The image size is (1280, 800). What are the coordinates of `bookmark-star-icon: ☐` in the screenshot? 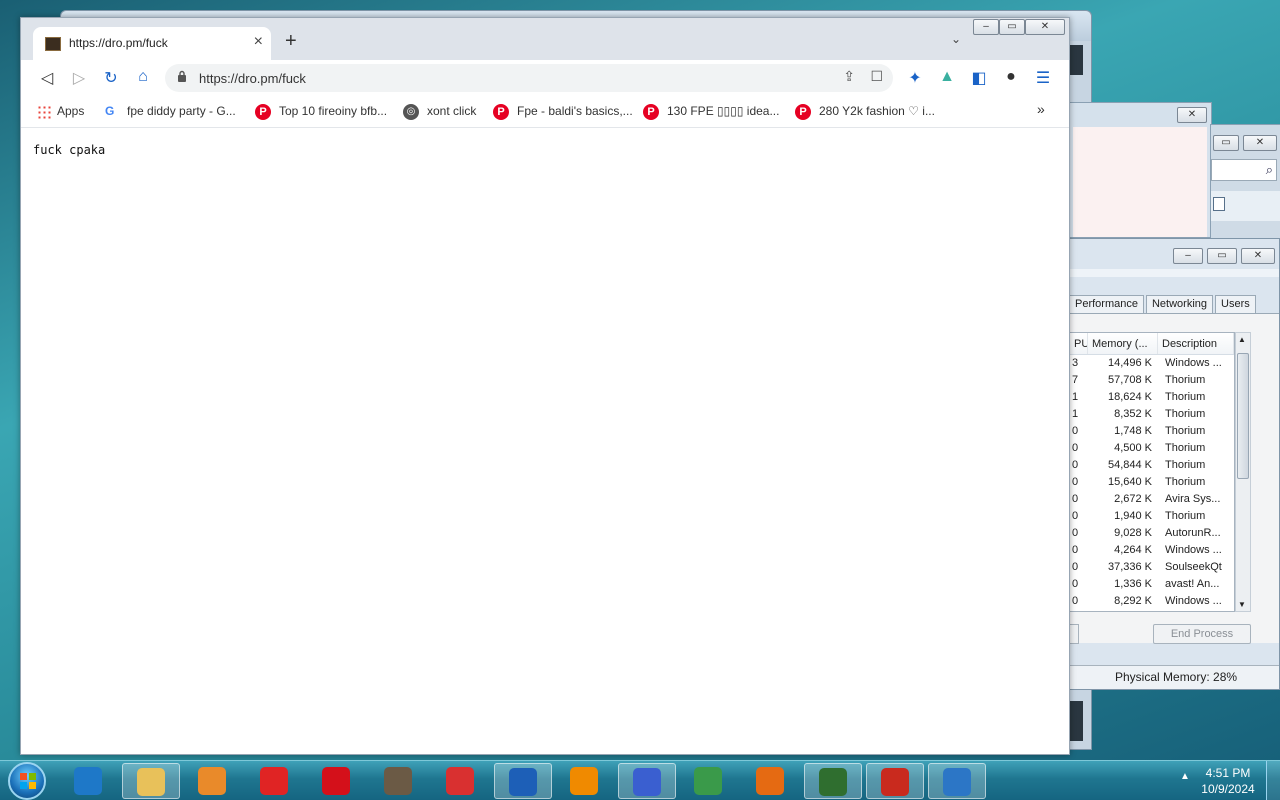 It's located at (876, 76).